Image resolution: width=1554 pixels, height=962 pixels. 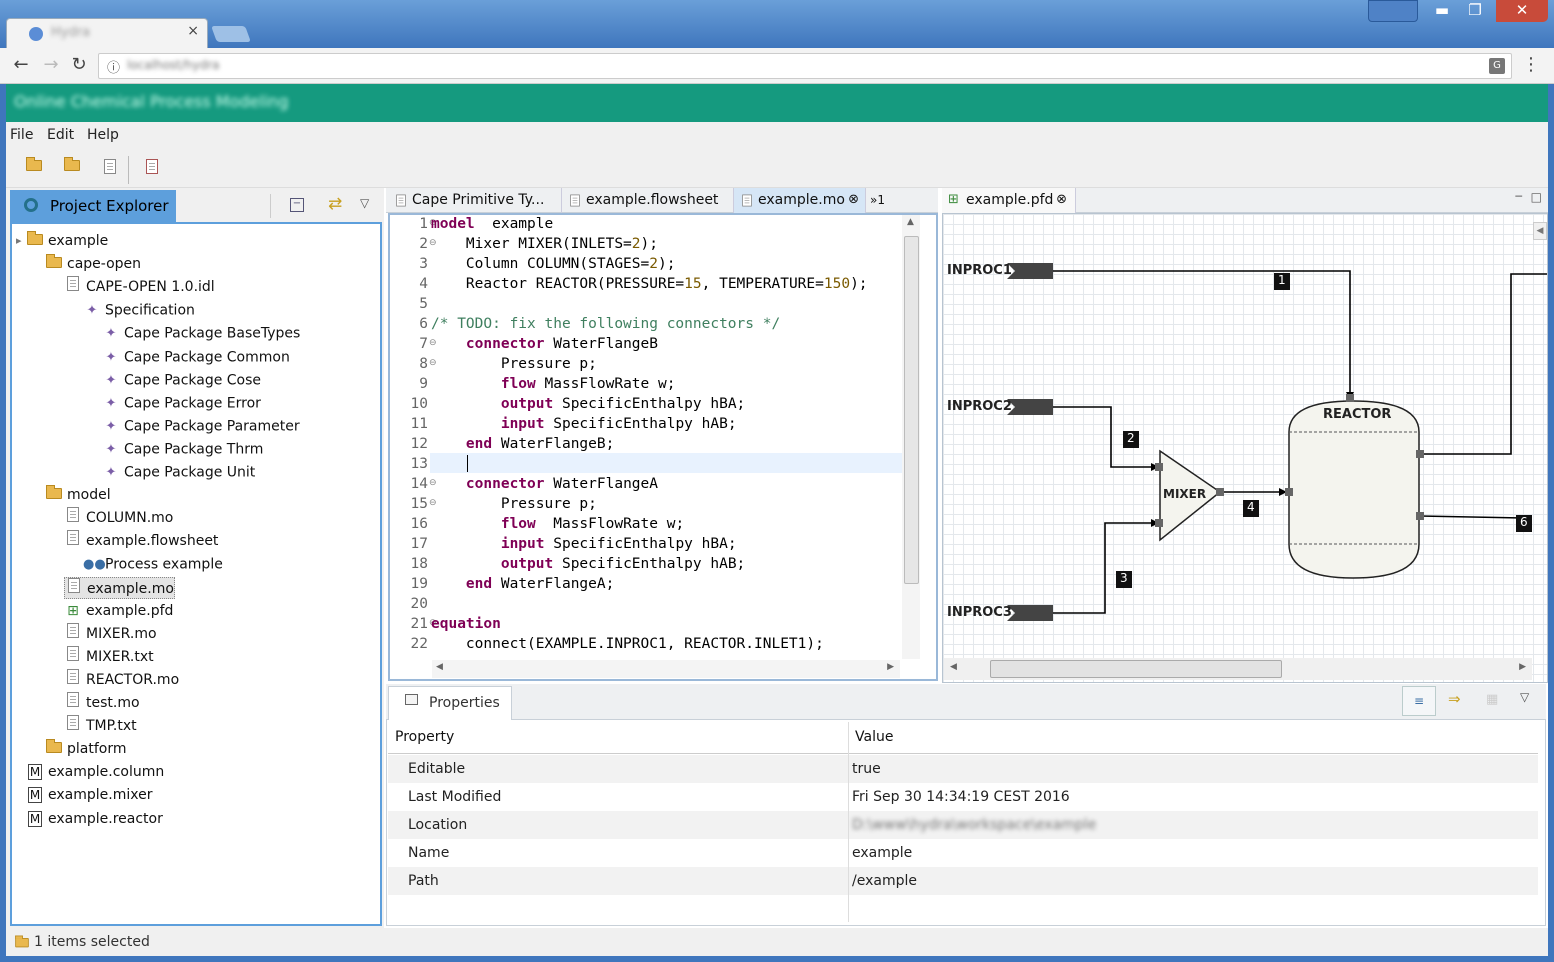 What do you see at coordinates (119, 587) in the screenshot?
I see `tree-item: example.mo` at bounding box center [119, 587].